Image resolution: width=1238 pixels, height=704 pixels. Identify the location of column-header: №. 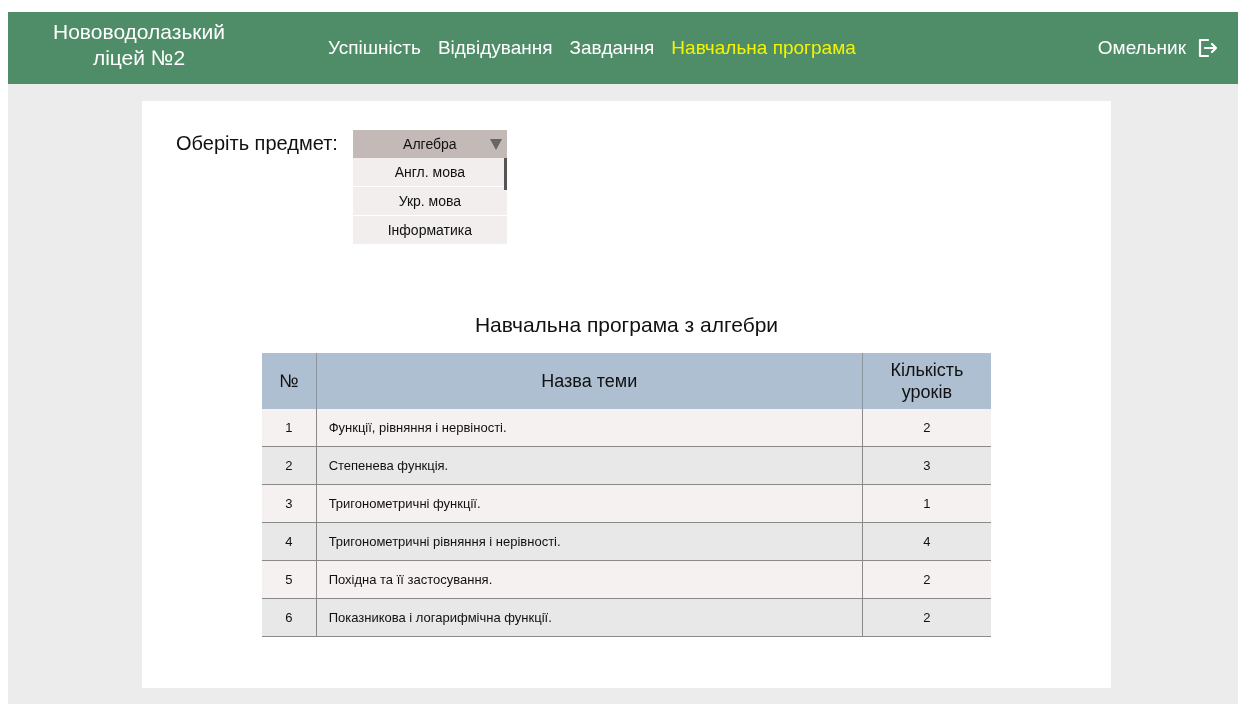
(289, 381).